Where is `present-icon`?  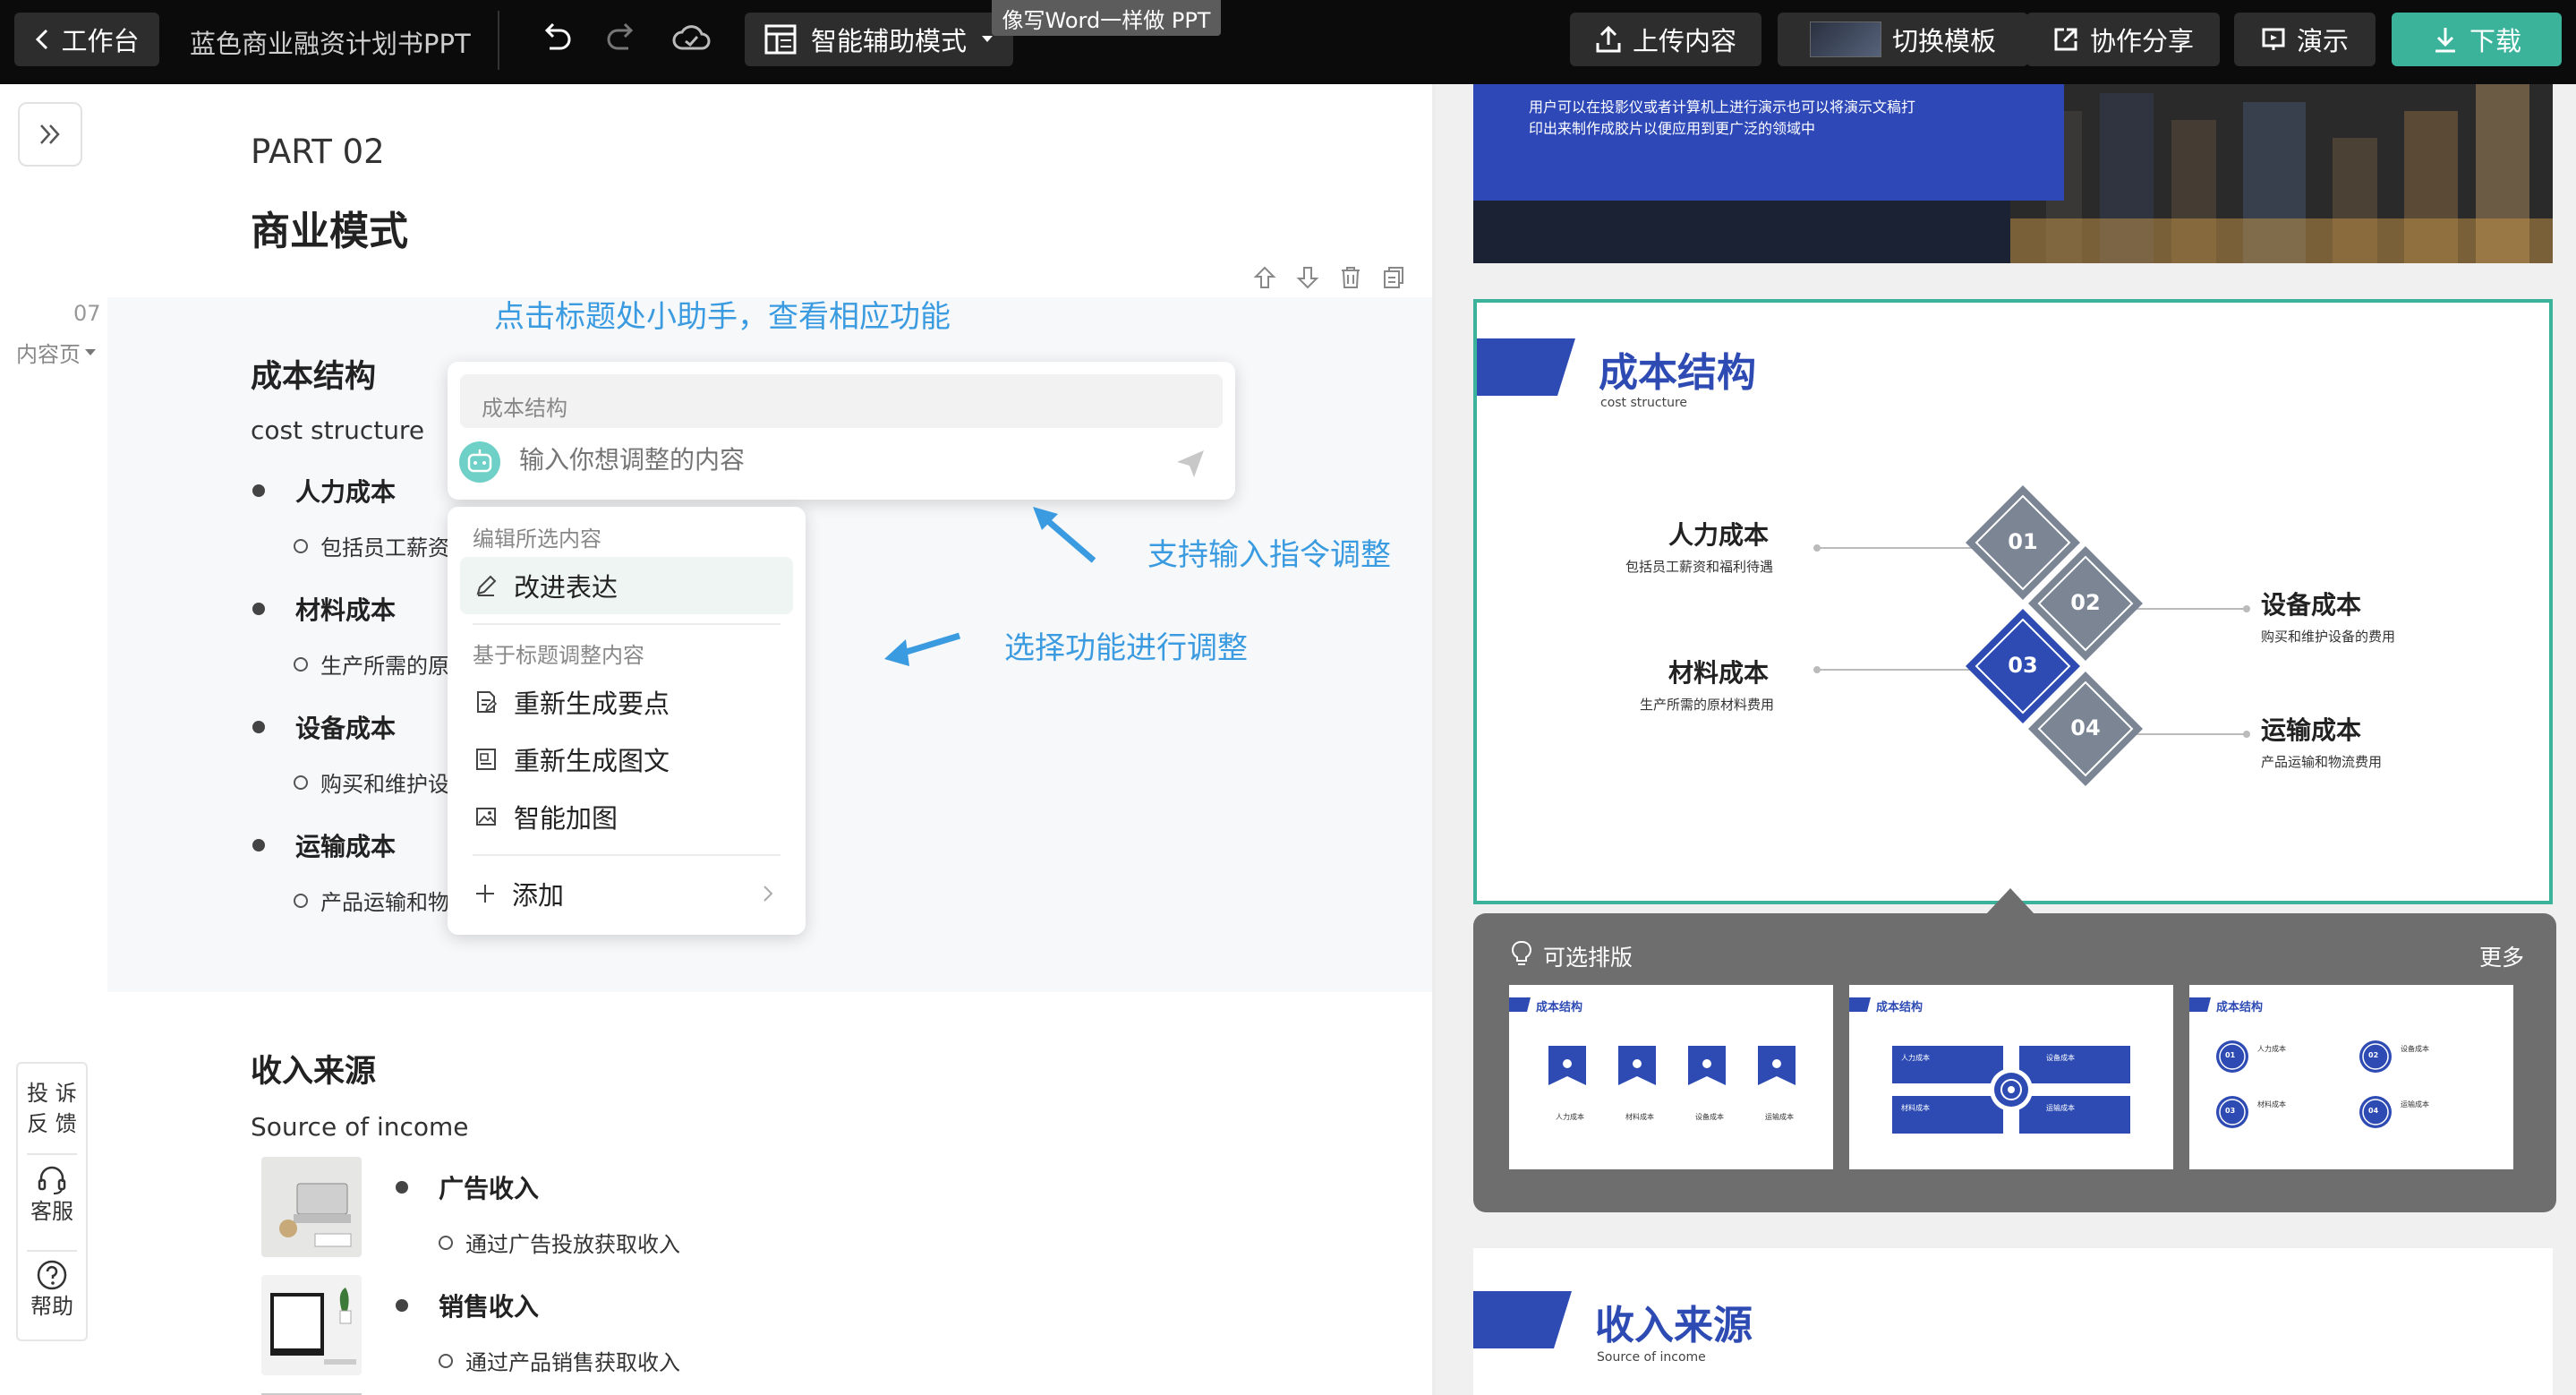 present-icon is located at coordinates (2273, 39).